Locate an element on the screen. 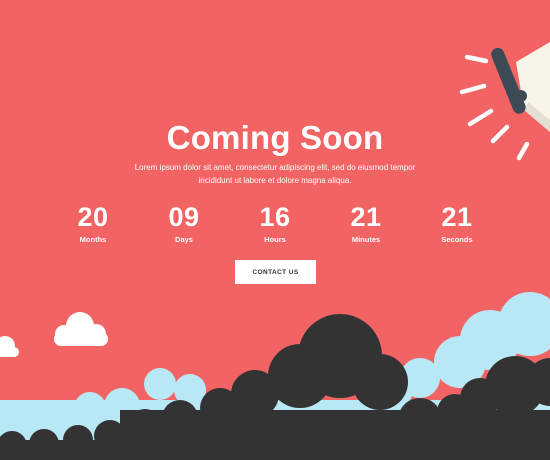  countdown-days: 09 Days is located at coordinates (184, 222).